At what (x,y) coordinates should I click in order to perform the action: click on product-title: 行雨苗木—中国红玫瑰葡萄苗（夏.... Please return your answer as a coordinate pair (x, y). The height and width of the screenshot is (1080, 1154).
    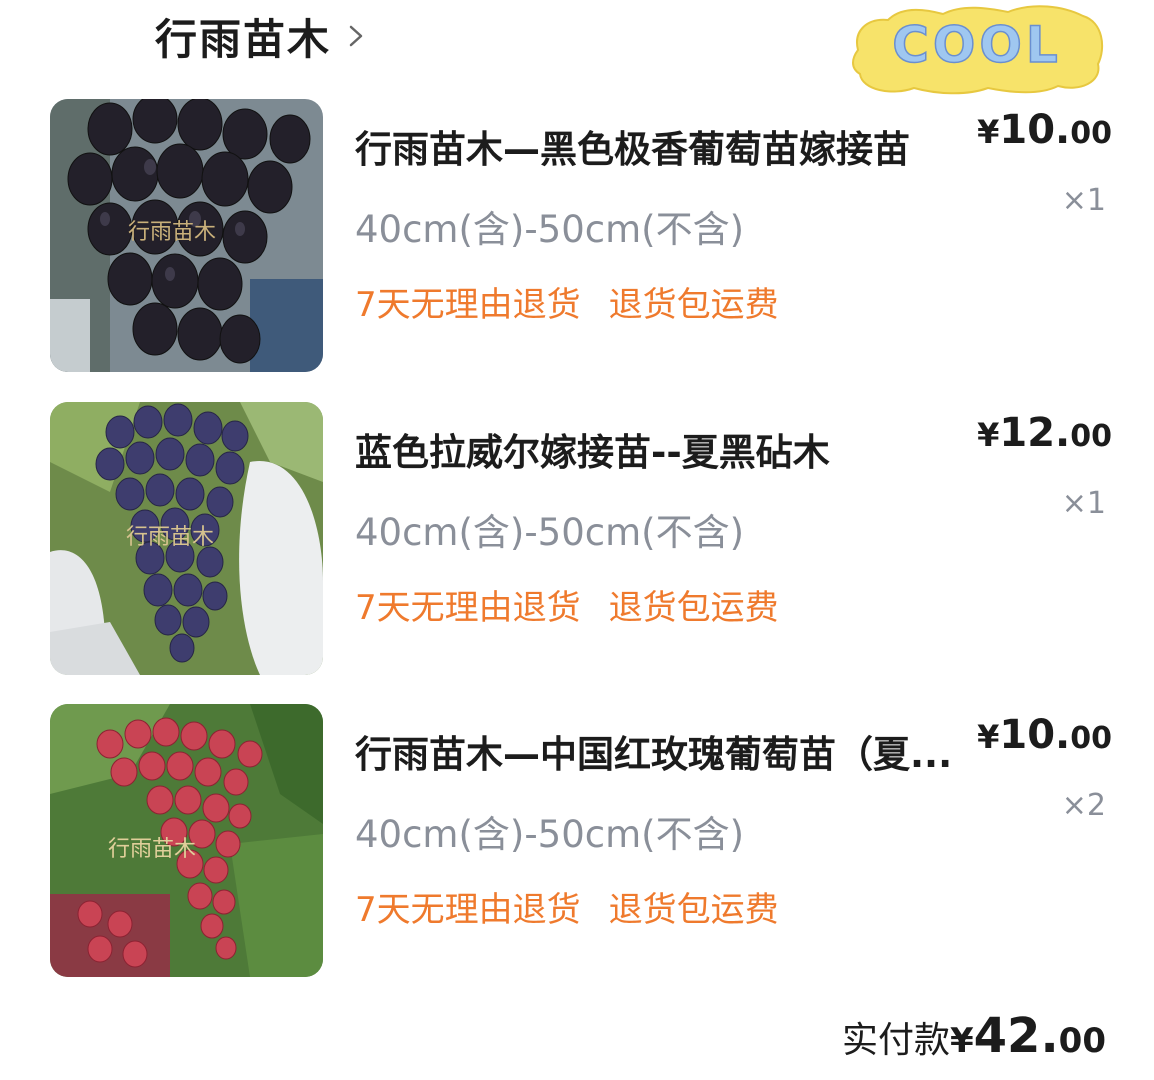
    Looking at the image, I should click on (670, 751).